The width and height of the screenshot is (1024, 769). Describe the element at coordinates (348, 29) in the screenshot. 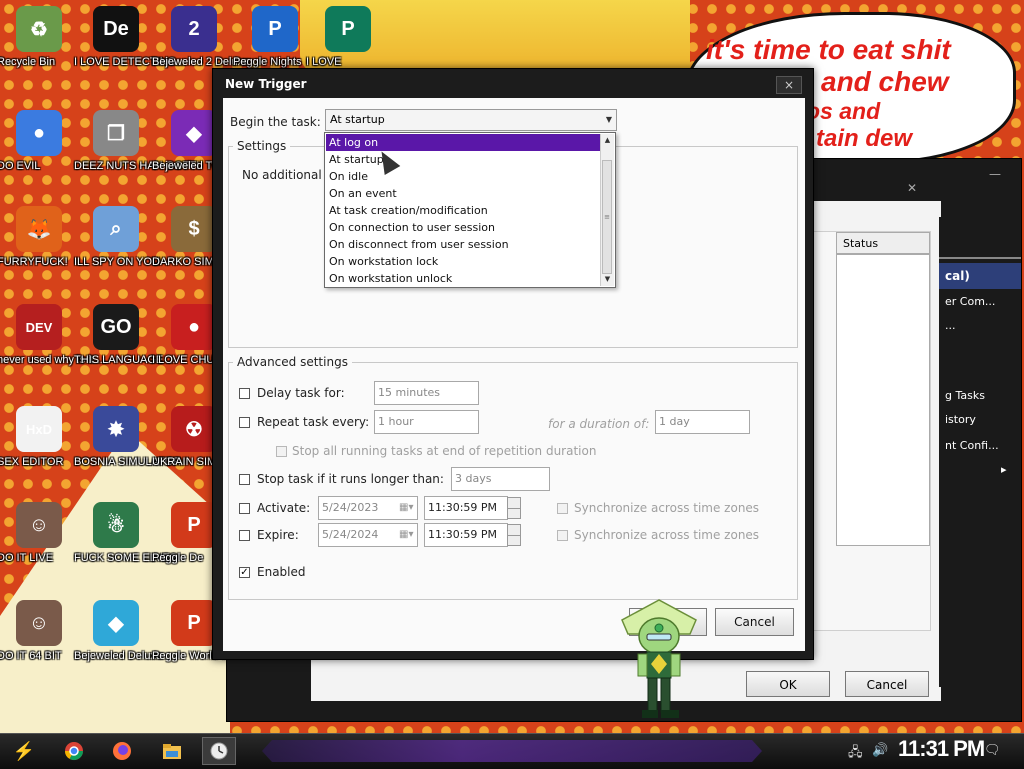

I see `publisher-icon: P` at that location.